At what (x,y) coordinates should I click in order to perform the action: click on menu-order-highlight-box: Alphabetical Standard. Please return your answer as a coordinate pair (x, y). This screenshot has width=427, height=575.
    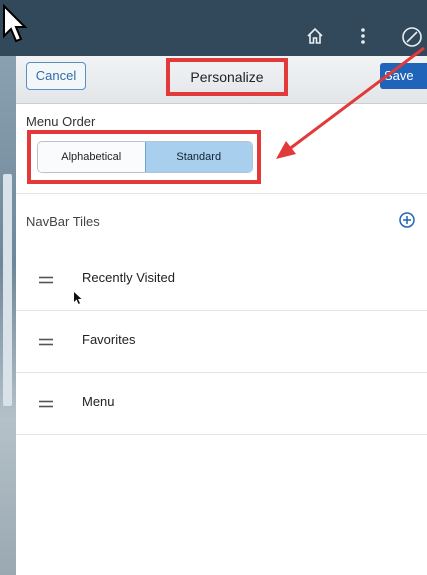
    Looking at the image, I should click on (144, 157).